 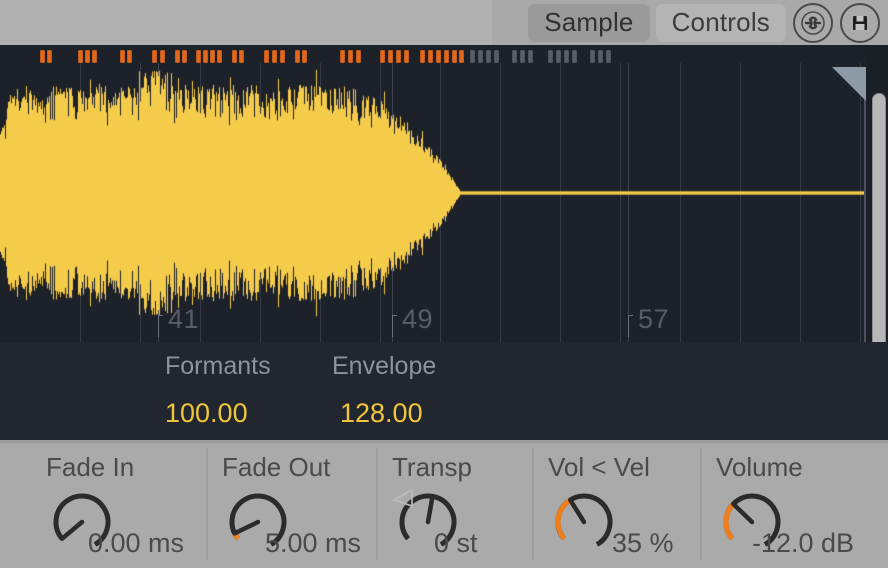 I want to click on sample-end-line, so click(x=865, y=204).